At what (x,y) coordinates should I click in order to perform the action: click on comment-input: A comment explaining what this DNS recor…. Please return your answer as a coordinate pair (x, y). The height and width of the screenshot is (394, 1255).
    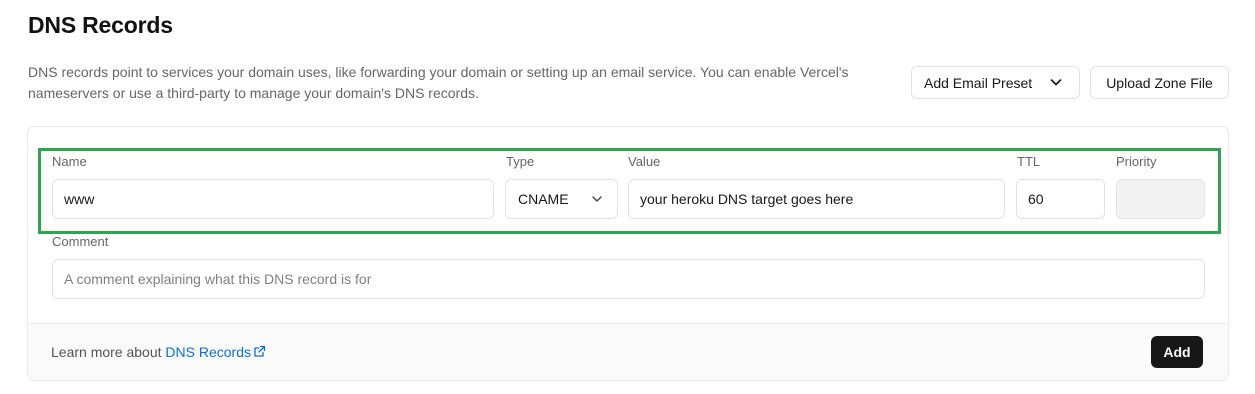
    Looking at the image, I should click on (628, 279).